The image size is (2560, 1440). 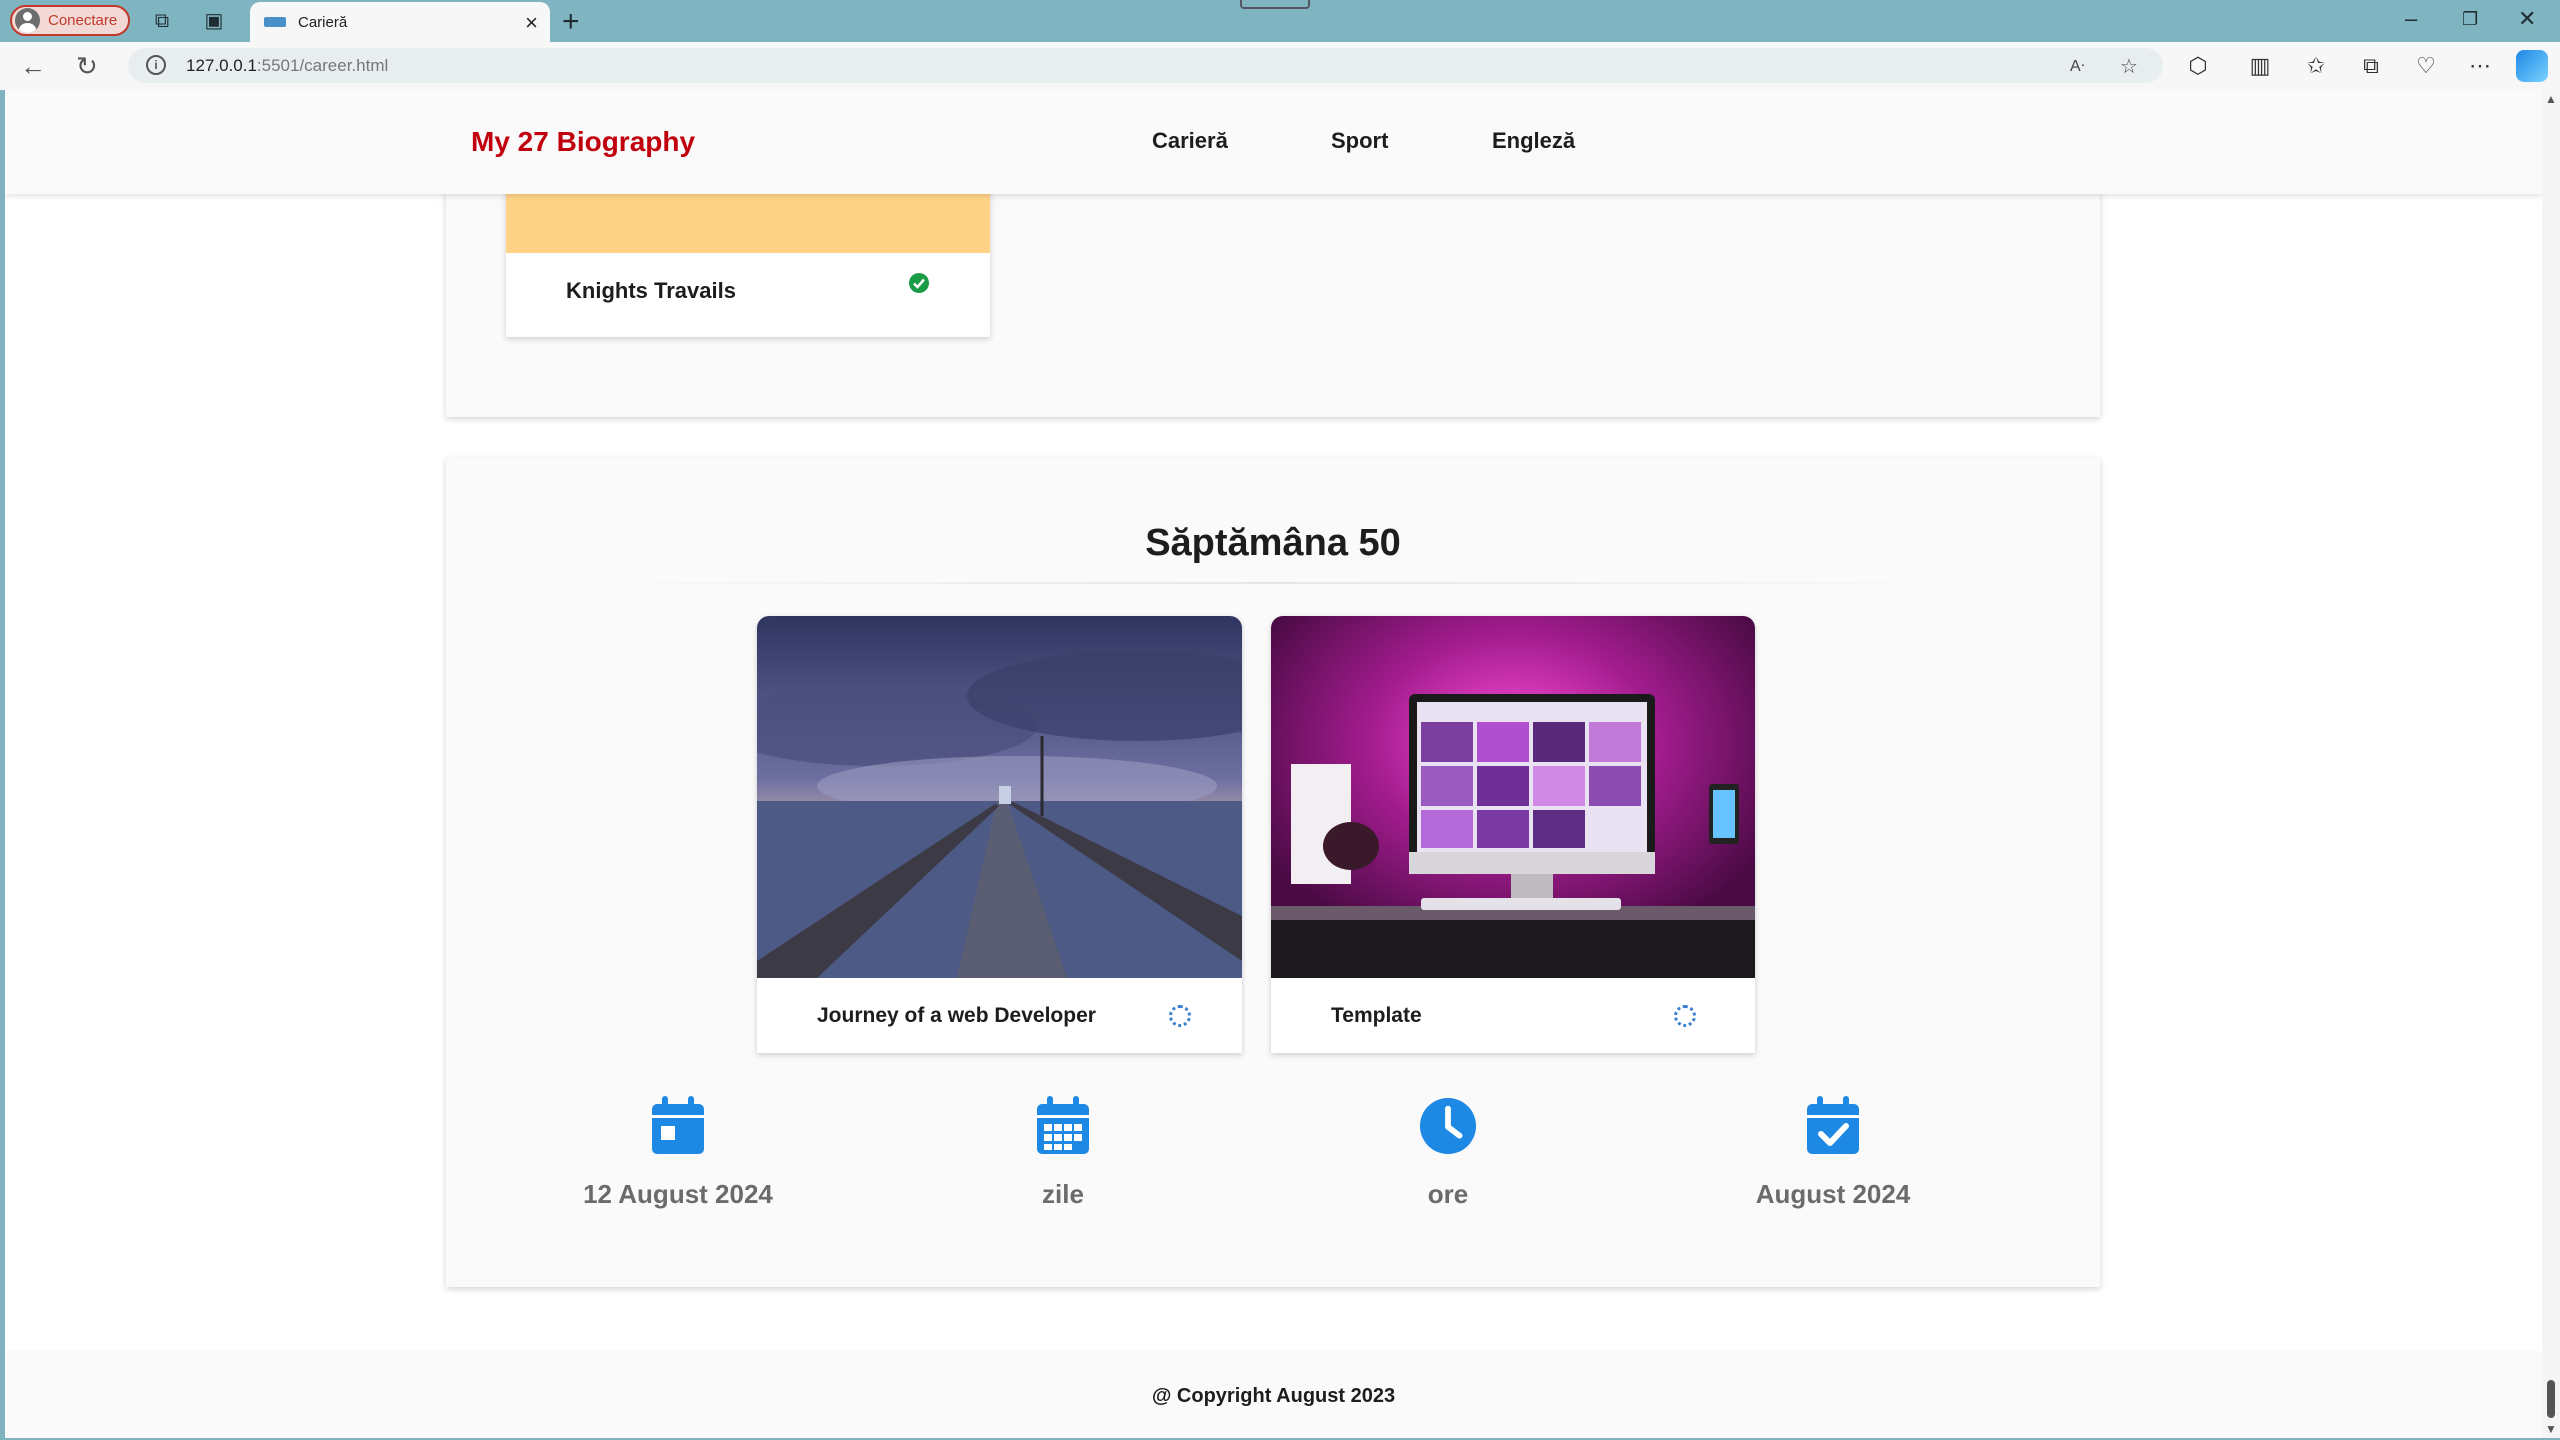 What do you see at coordinates (571, 22) in the screenshot?
I see `new-tab-icon: +` at bounding box center [571, 22].